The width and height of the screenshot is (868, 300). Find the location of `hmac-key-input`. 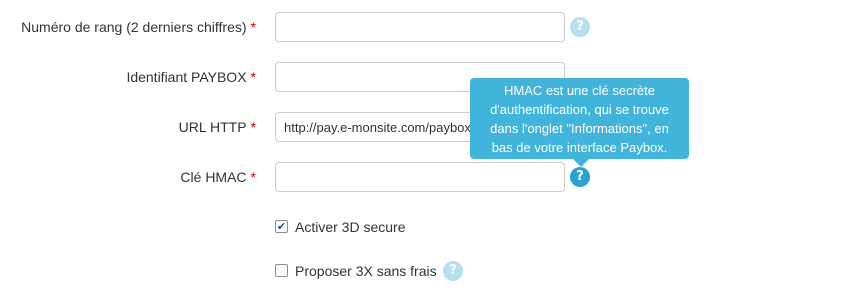

hmac-key-input is located at coordinates (420, 177).